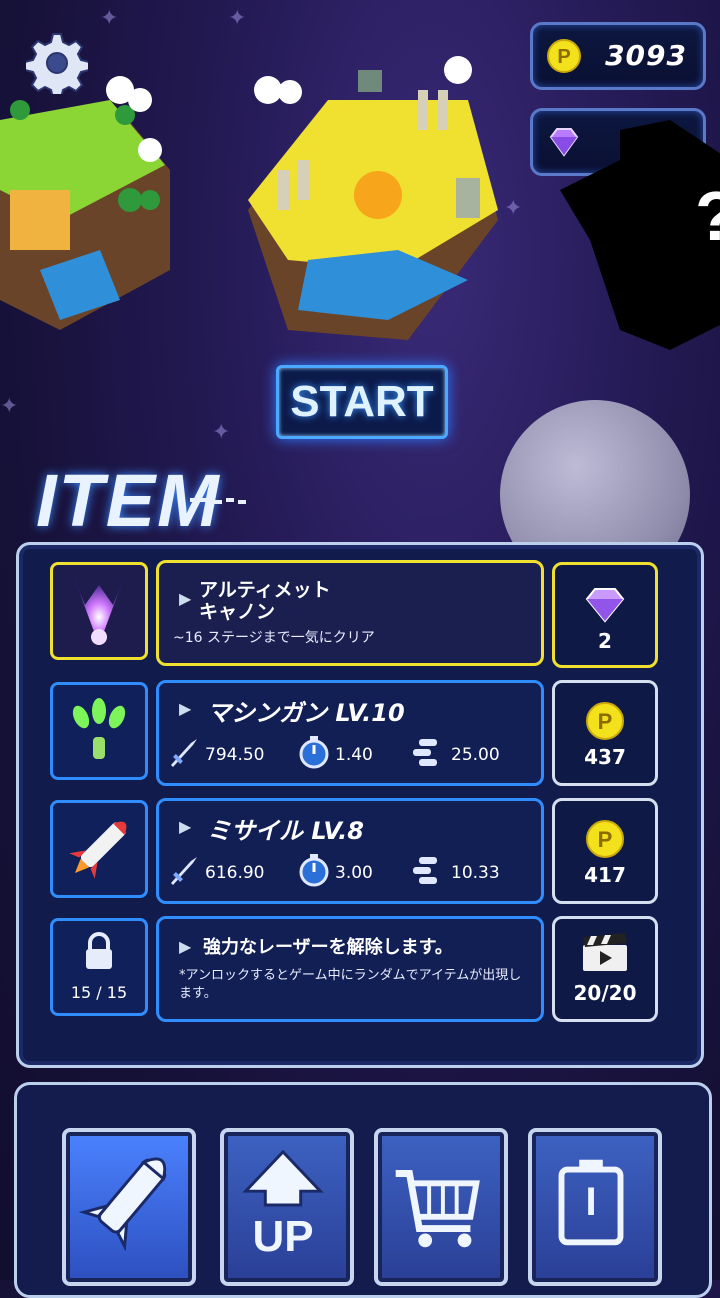  I want to click on upgrade-button-missile: P 417, so click(605, 851).